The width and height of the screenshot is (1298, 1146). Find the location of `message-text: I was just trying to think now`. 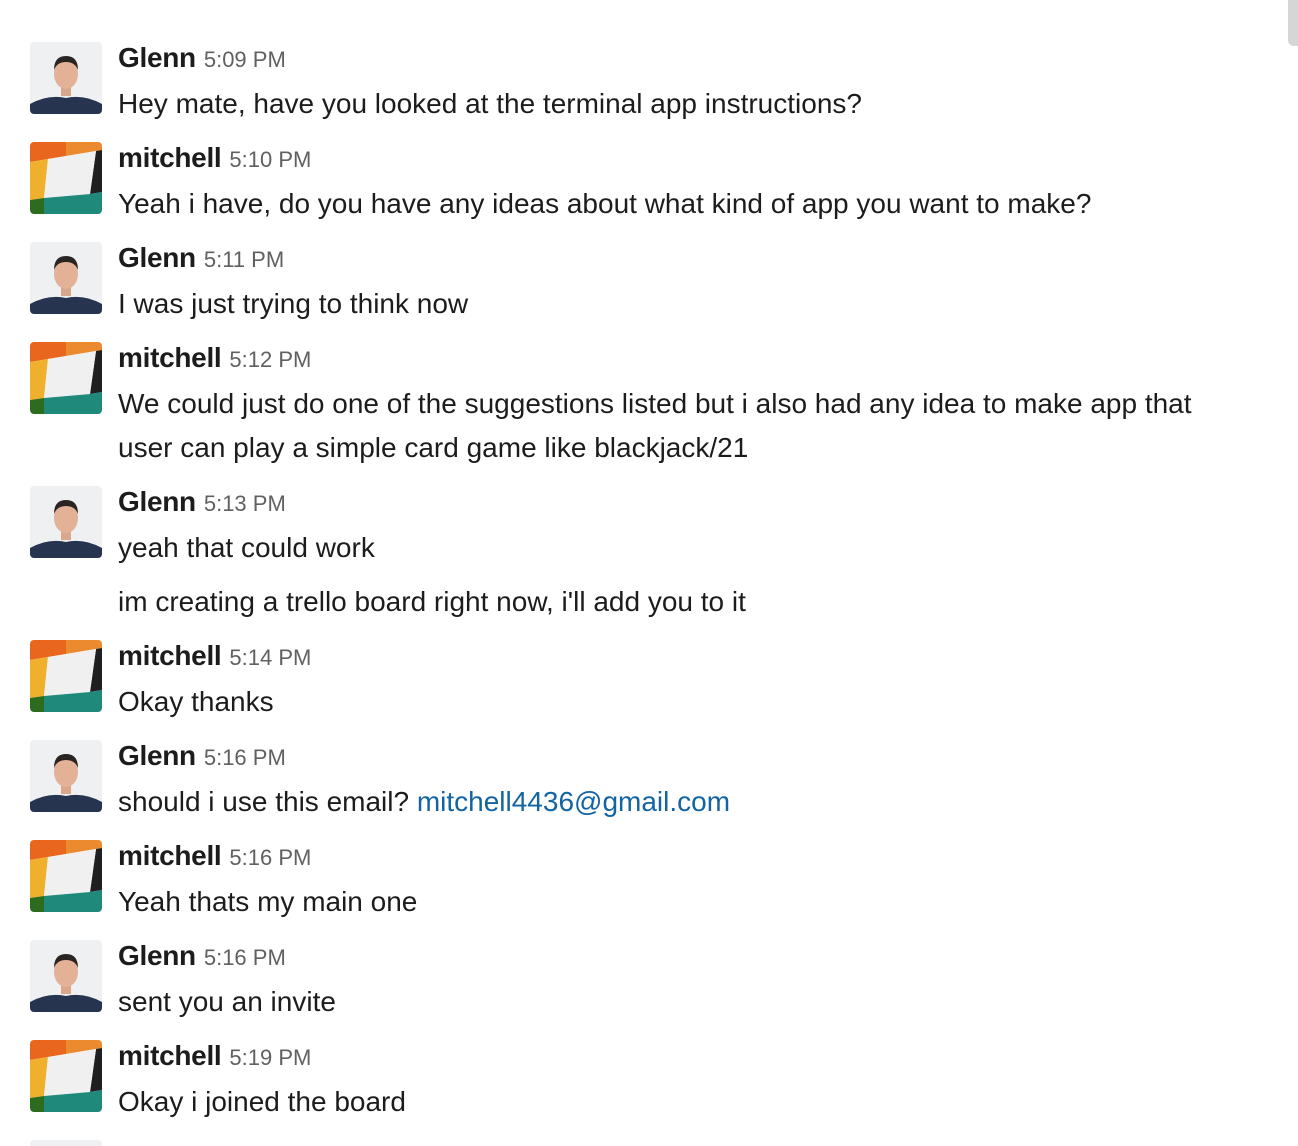

message-text: I was just trying to think now is located at coordinates (293, 303).